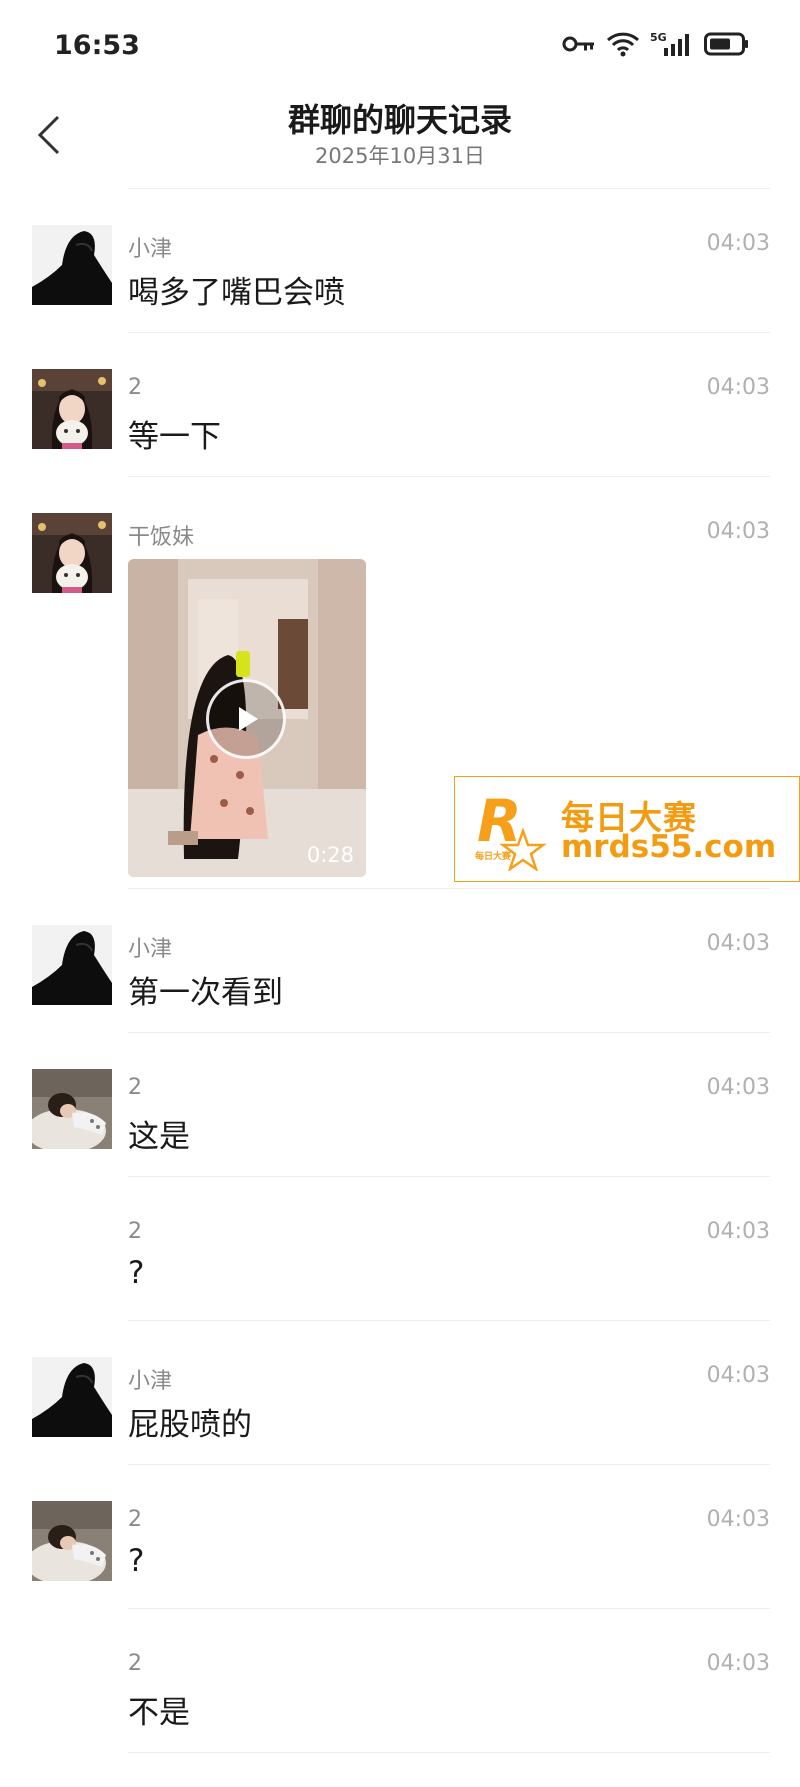 The height and width of the screenshot is (1787, 800). I want to click on message-text: 屁股喷的, so click(190, 1425).